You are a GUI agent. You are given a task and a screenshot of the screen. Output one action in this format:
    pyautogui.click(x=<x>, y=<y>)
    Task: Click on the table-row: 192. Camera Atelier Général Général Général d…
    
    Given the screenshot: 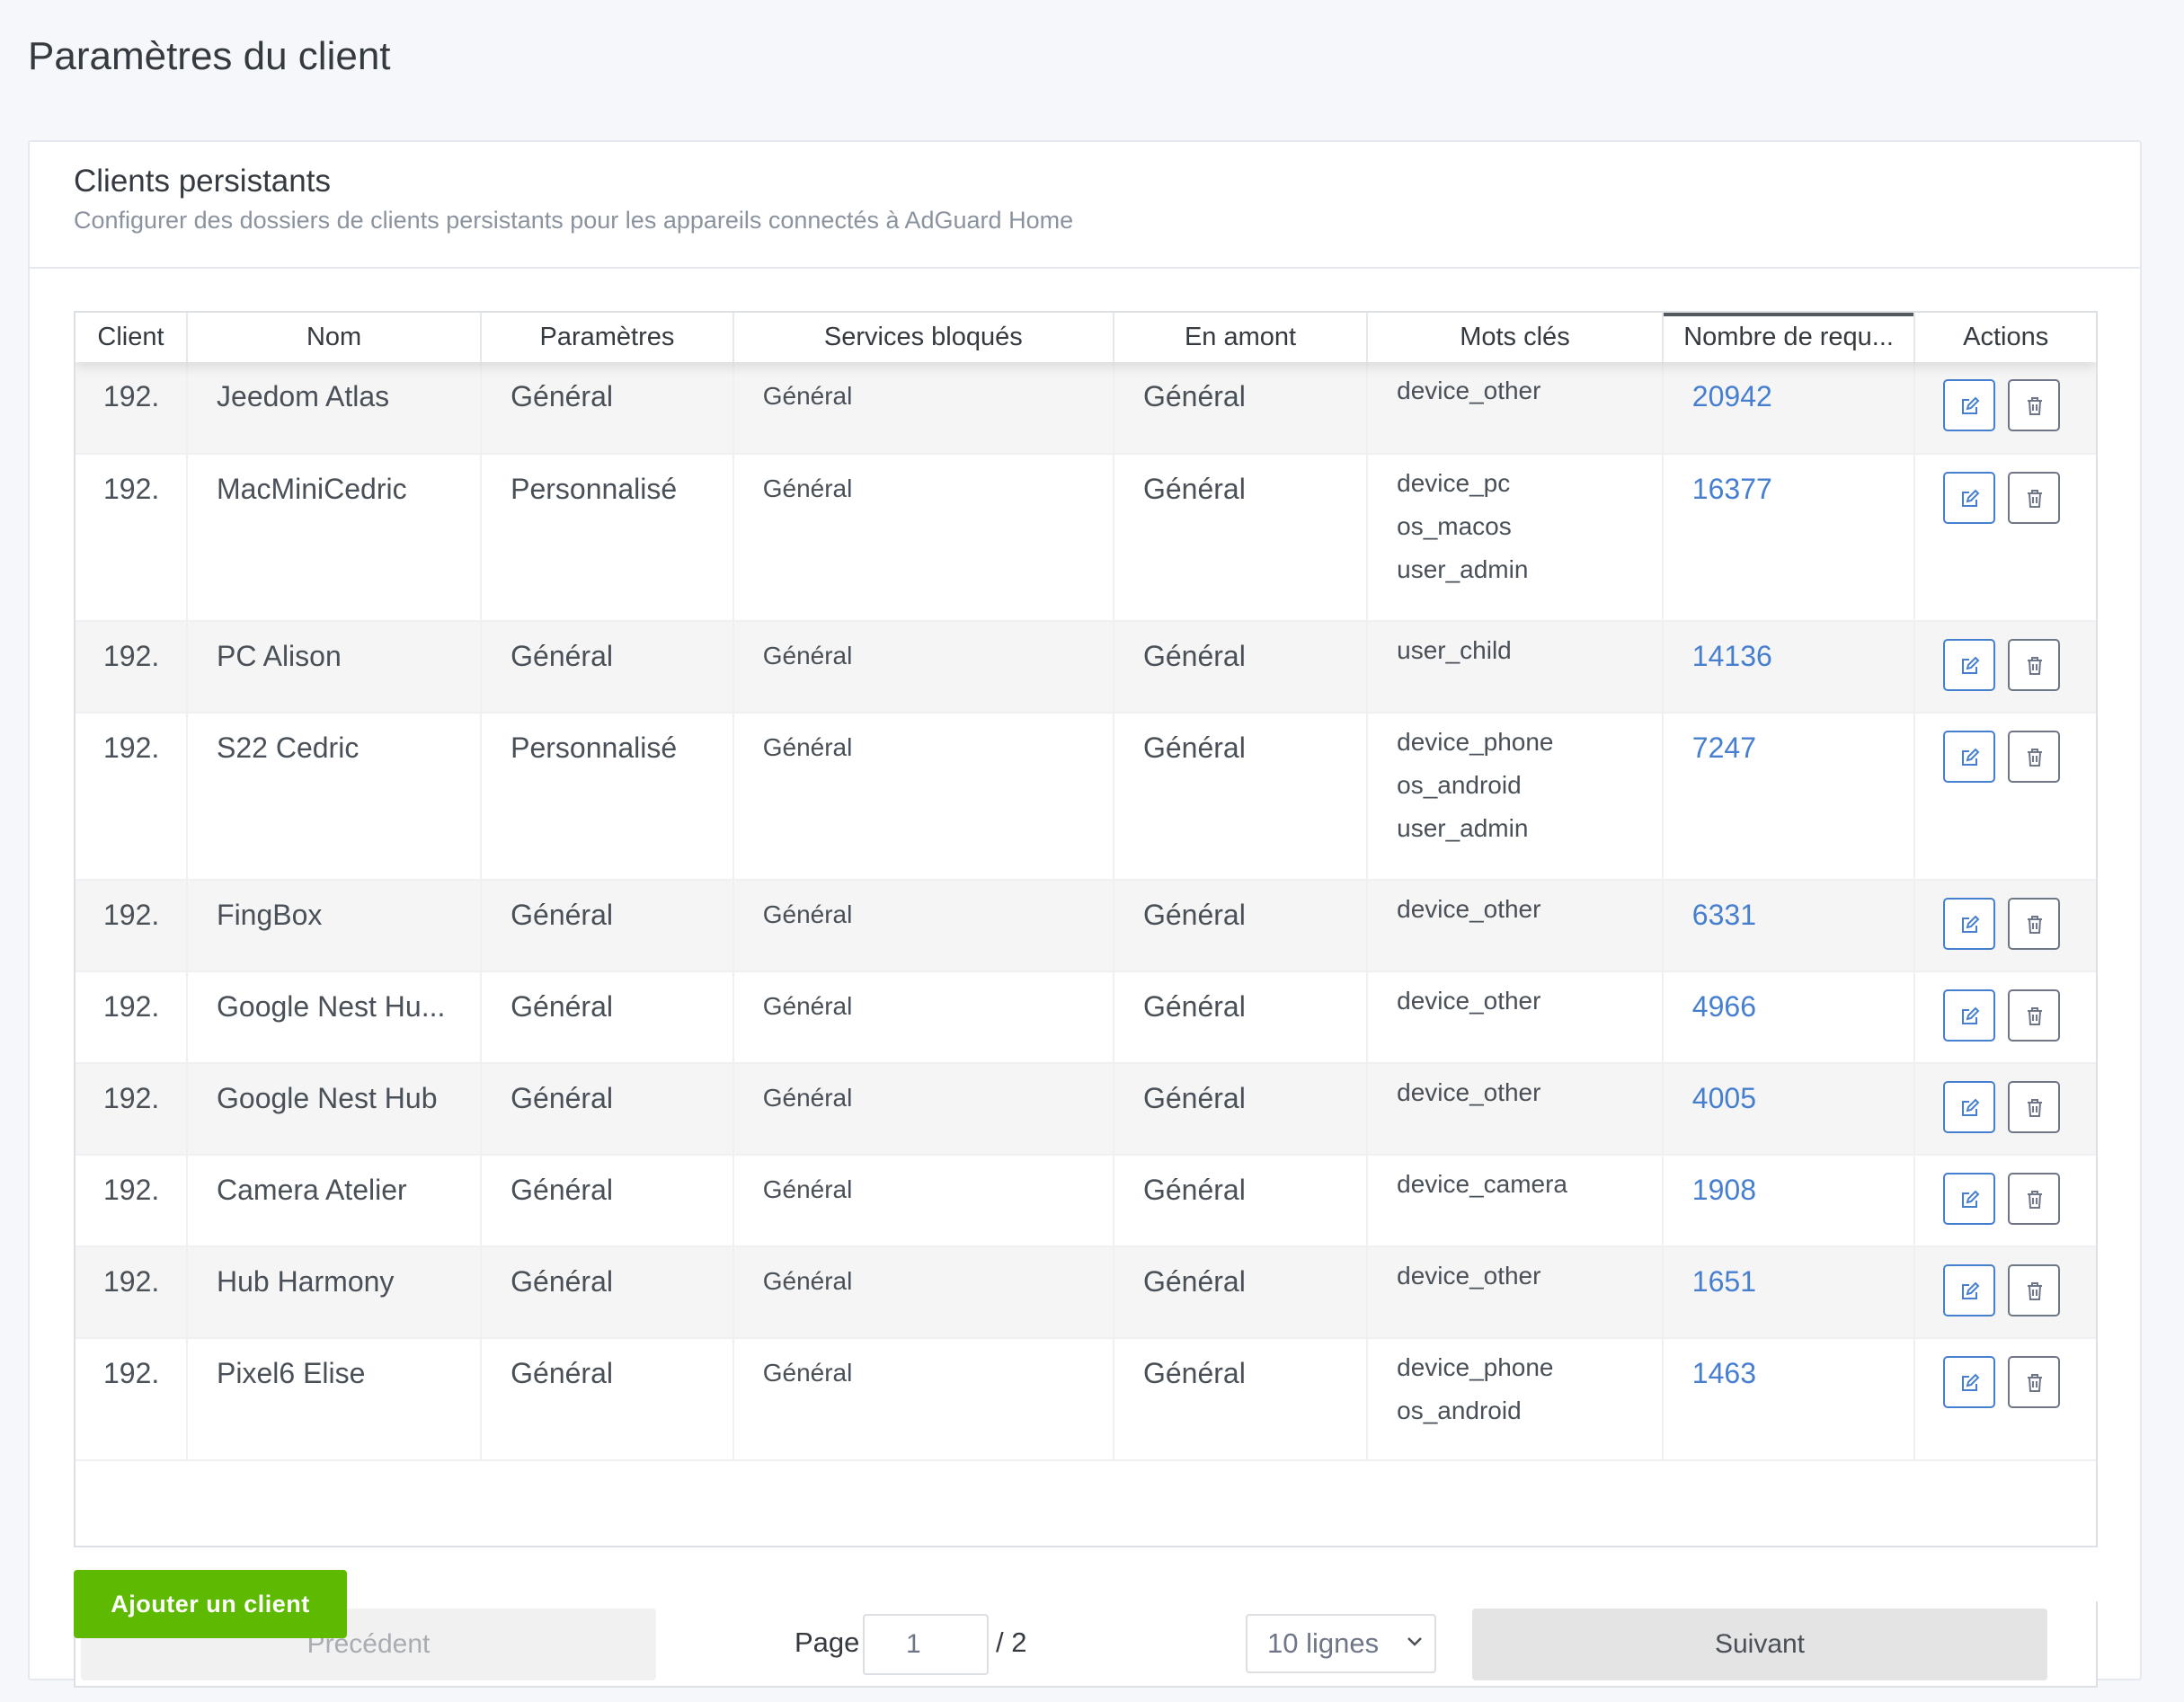 What is the action you would take?
    pyautogui.click(x=1085, y=1200)
    